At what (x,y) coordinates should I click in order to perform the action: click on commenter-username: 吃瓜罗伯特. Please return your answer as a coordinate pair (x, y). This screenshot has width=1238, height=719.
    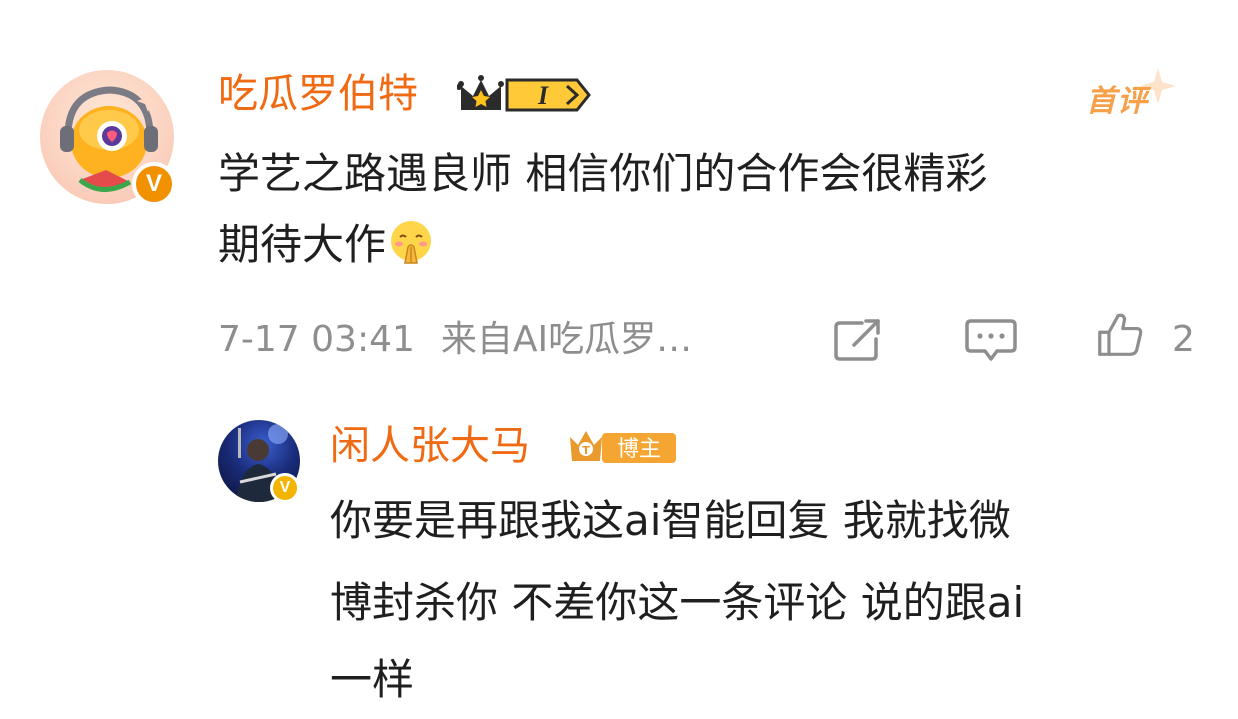
    Looking at the image, I should click on (318, 94).